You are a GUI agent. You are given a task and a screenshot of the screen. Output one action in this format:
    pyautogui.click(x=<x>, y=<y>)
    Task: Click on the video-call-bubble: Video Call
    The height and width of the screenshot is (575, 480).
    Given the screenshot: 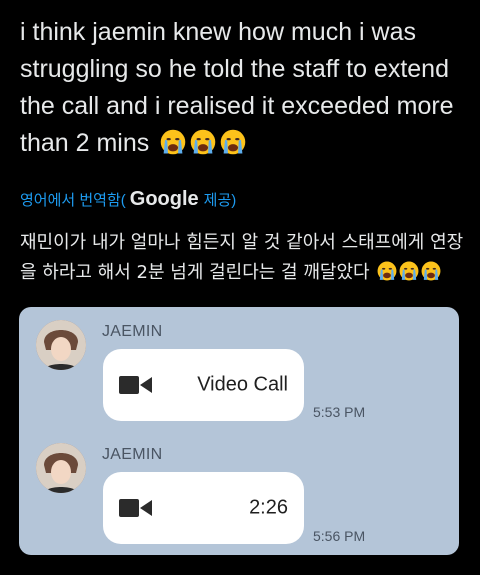 What is the action you would take?
    pyautogui.click(x=203, y=385)
    